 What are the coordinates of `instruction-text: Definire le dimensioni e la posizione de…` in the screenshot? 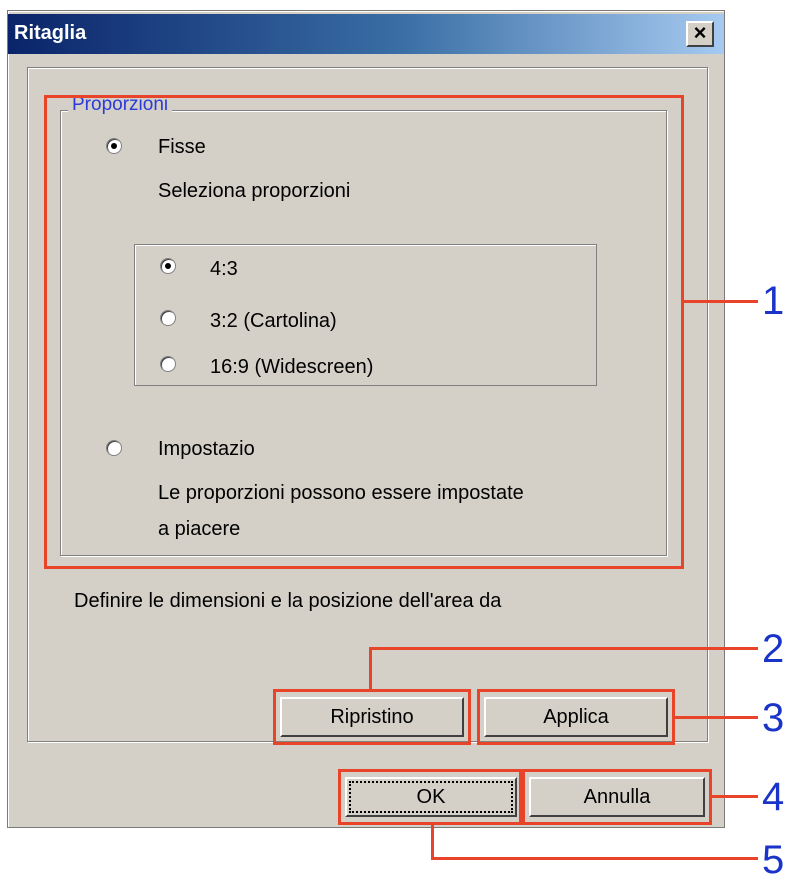 It's located at (288, 601).